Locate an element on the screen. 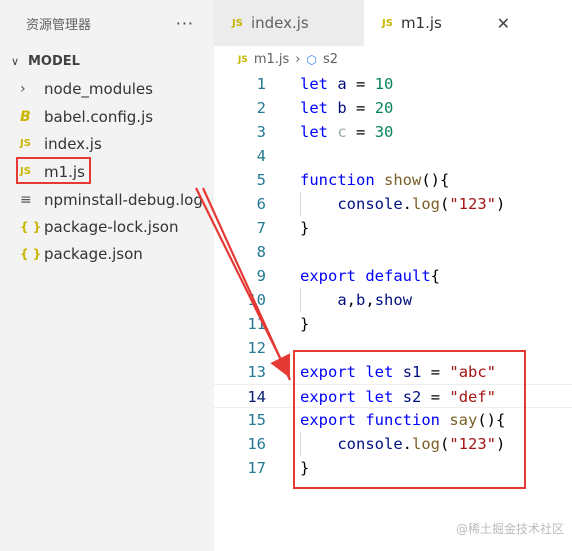 The width and height of the screenshot is (572, 551). tree-item-label: index.js is located at coordinates (73, 143).